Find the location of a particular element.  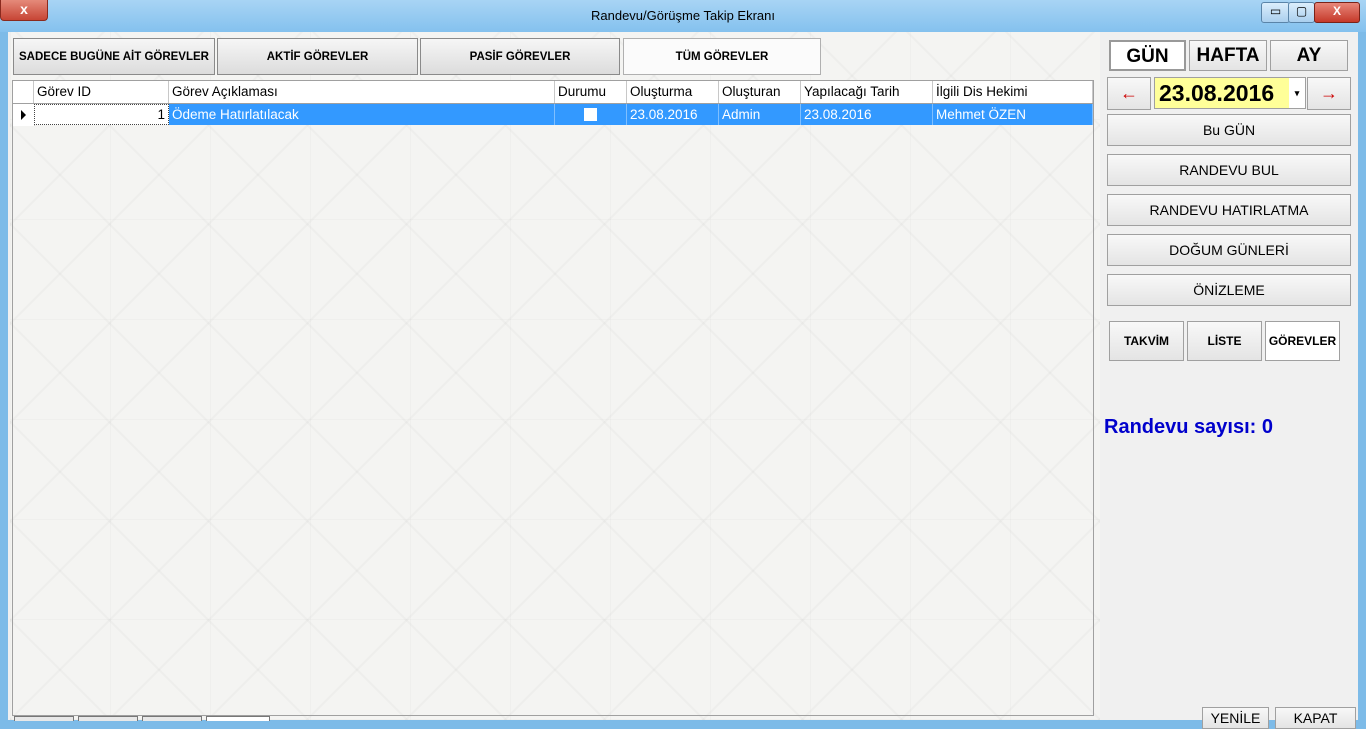

appointment-count: Randevu sayısı: 0 is located at coordinates (1188, 427).